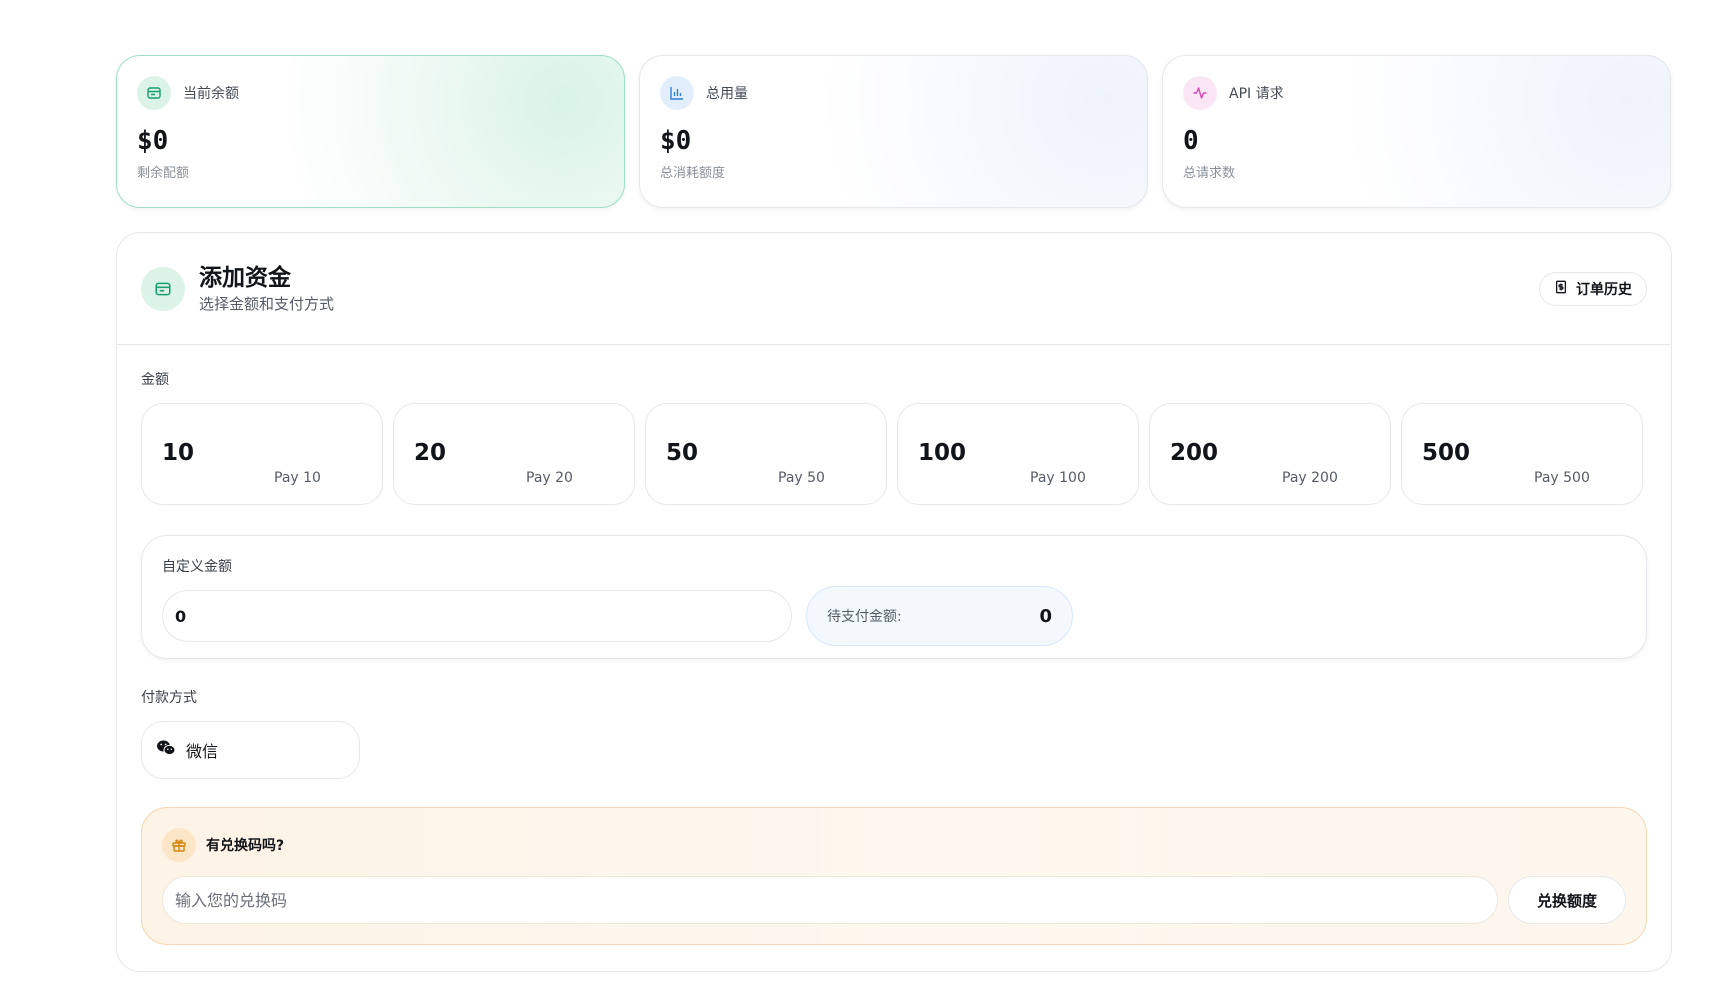 Image resolution: width=1724 pixels, height=982 pixels. What do you see at coordinates (245, 277) in the screenshot?
I see `page-title: 添加资金` at bounding box center [245, 277].